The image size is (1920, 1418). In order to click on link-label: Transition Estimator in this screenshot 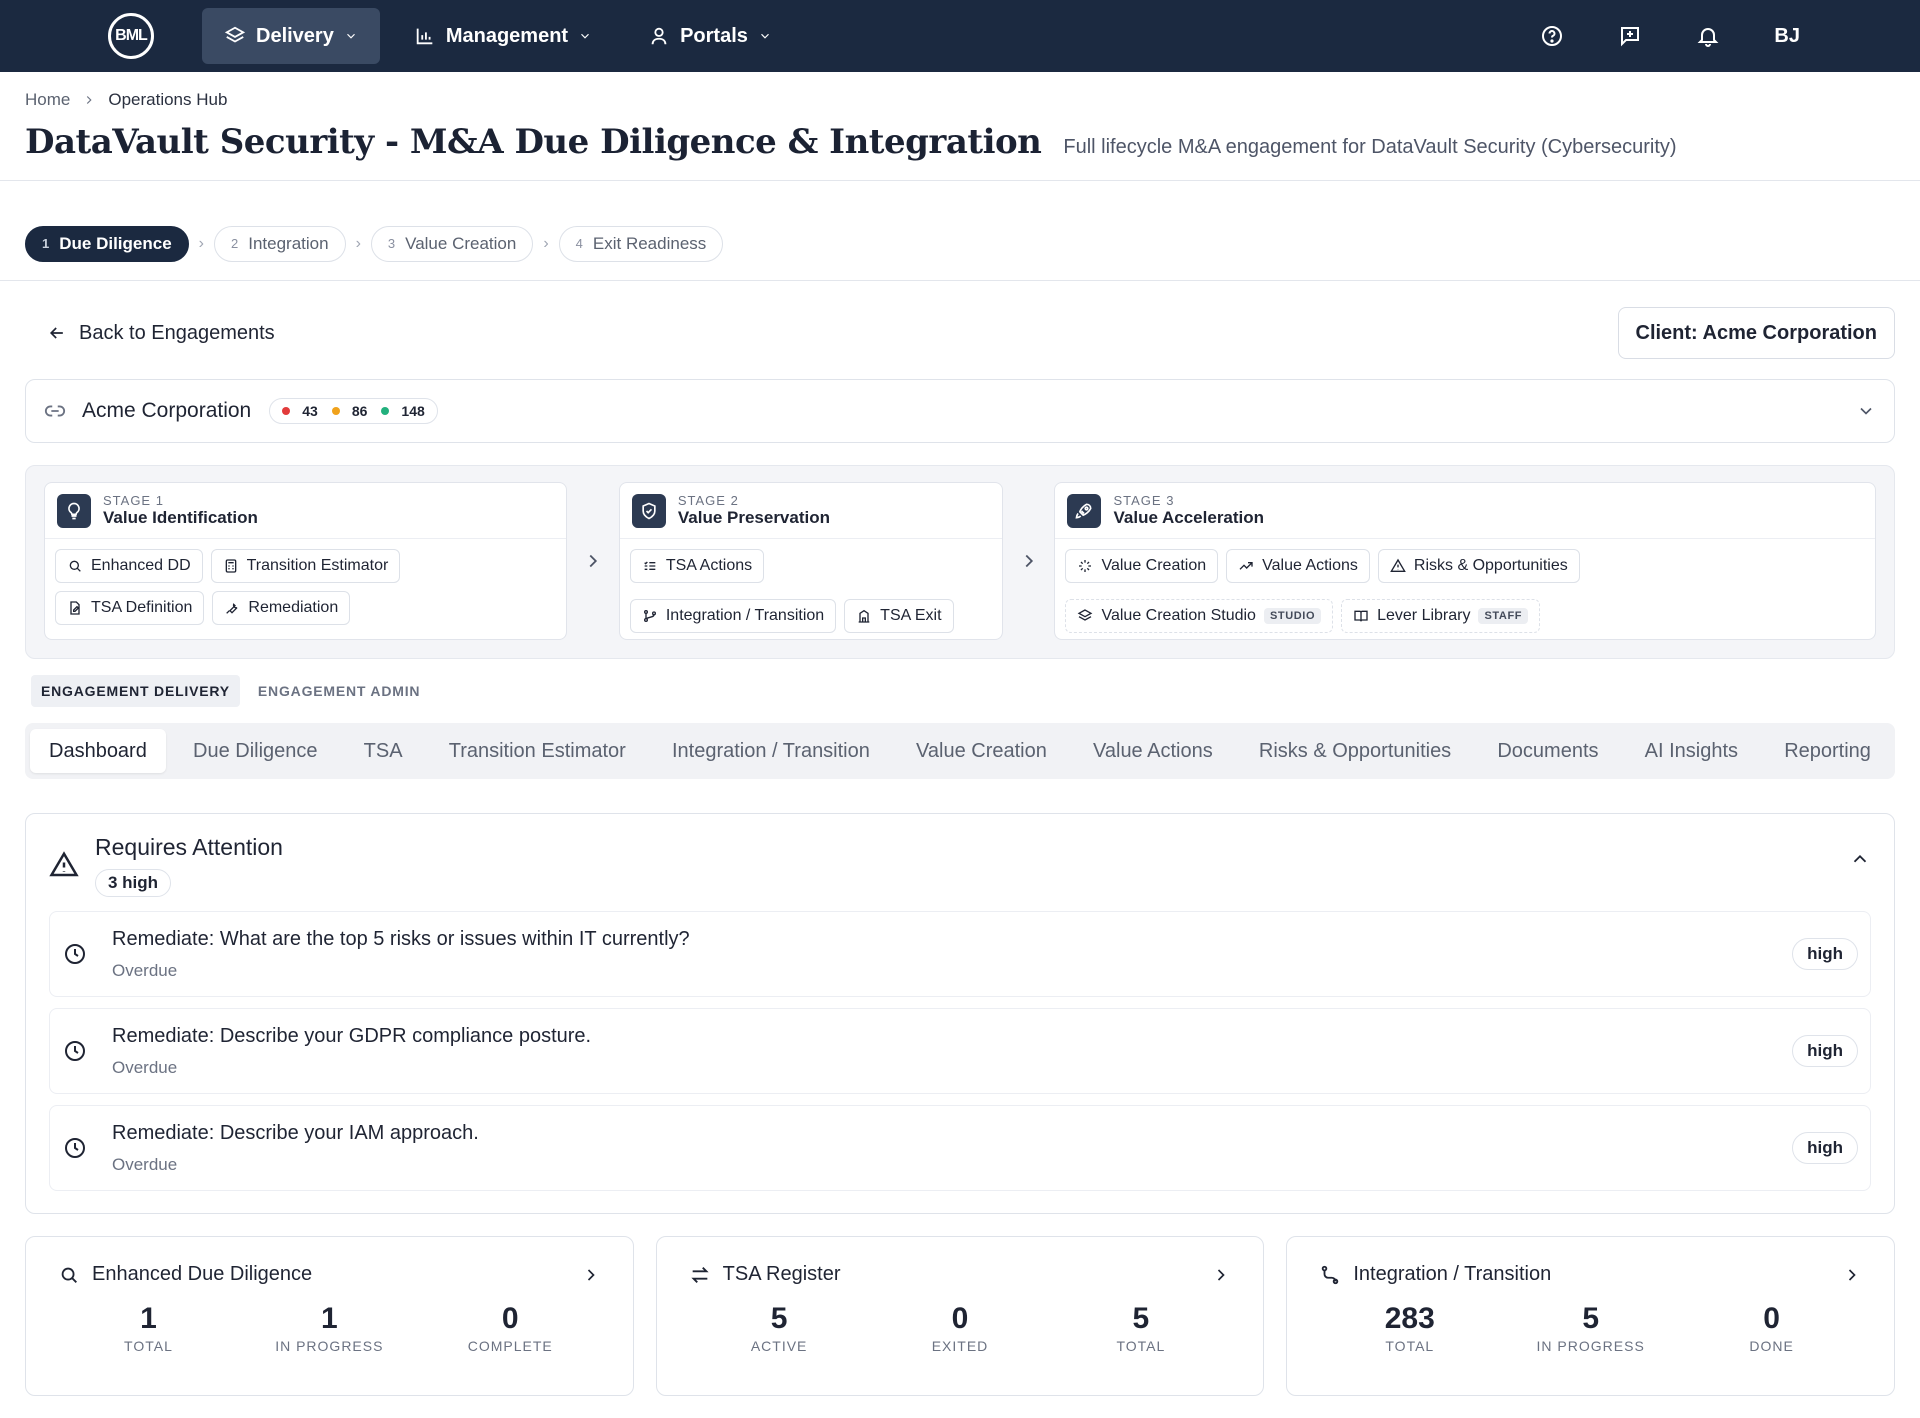, I will do `click(317, 565)`.